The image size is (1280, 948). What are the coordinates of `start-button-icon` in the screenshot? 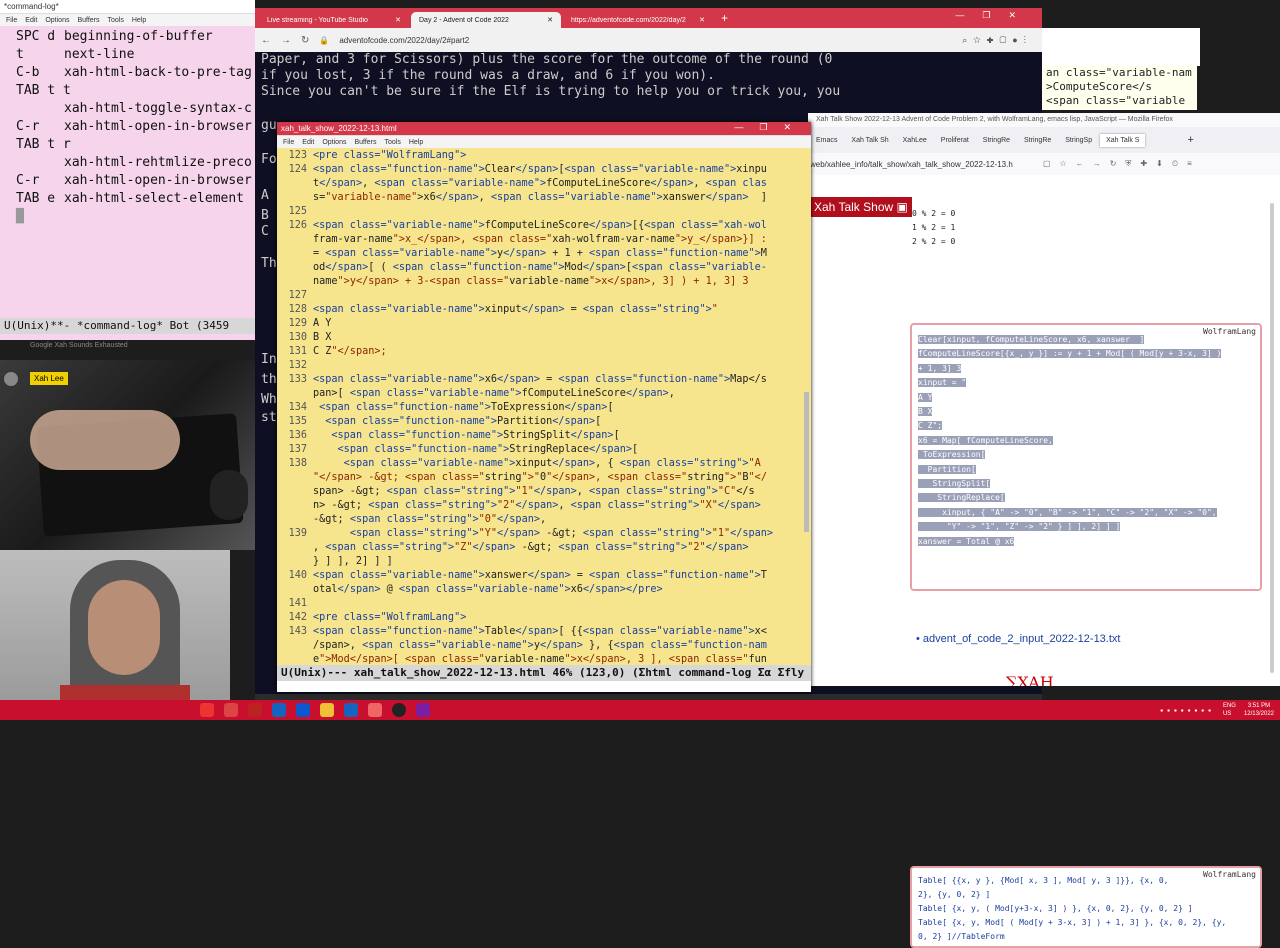 It's located at (207, 710).